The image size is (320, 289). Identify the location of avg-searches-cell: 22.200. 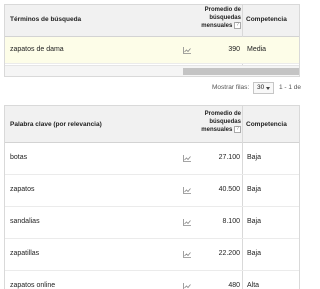
(229, 253).